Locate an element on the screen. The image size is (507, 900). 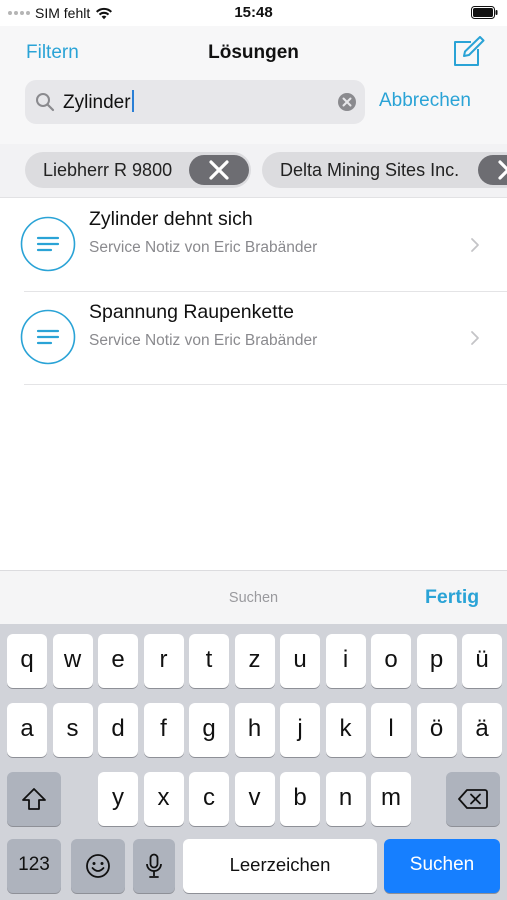
chip-label: Liebherr R 9800 is located at coordinates (108, 170).